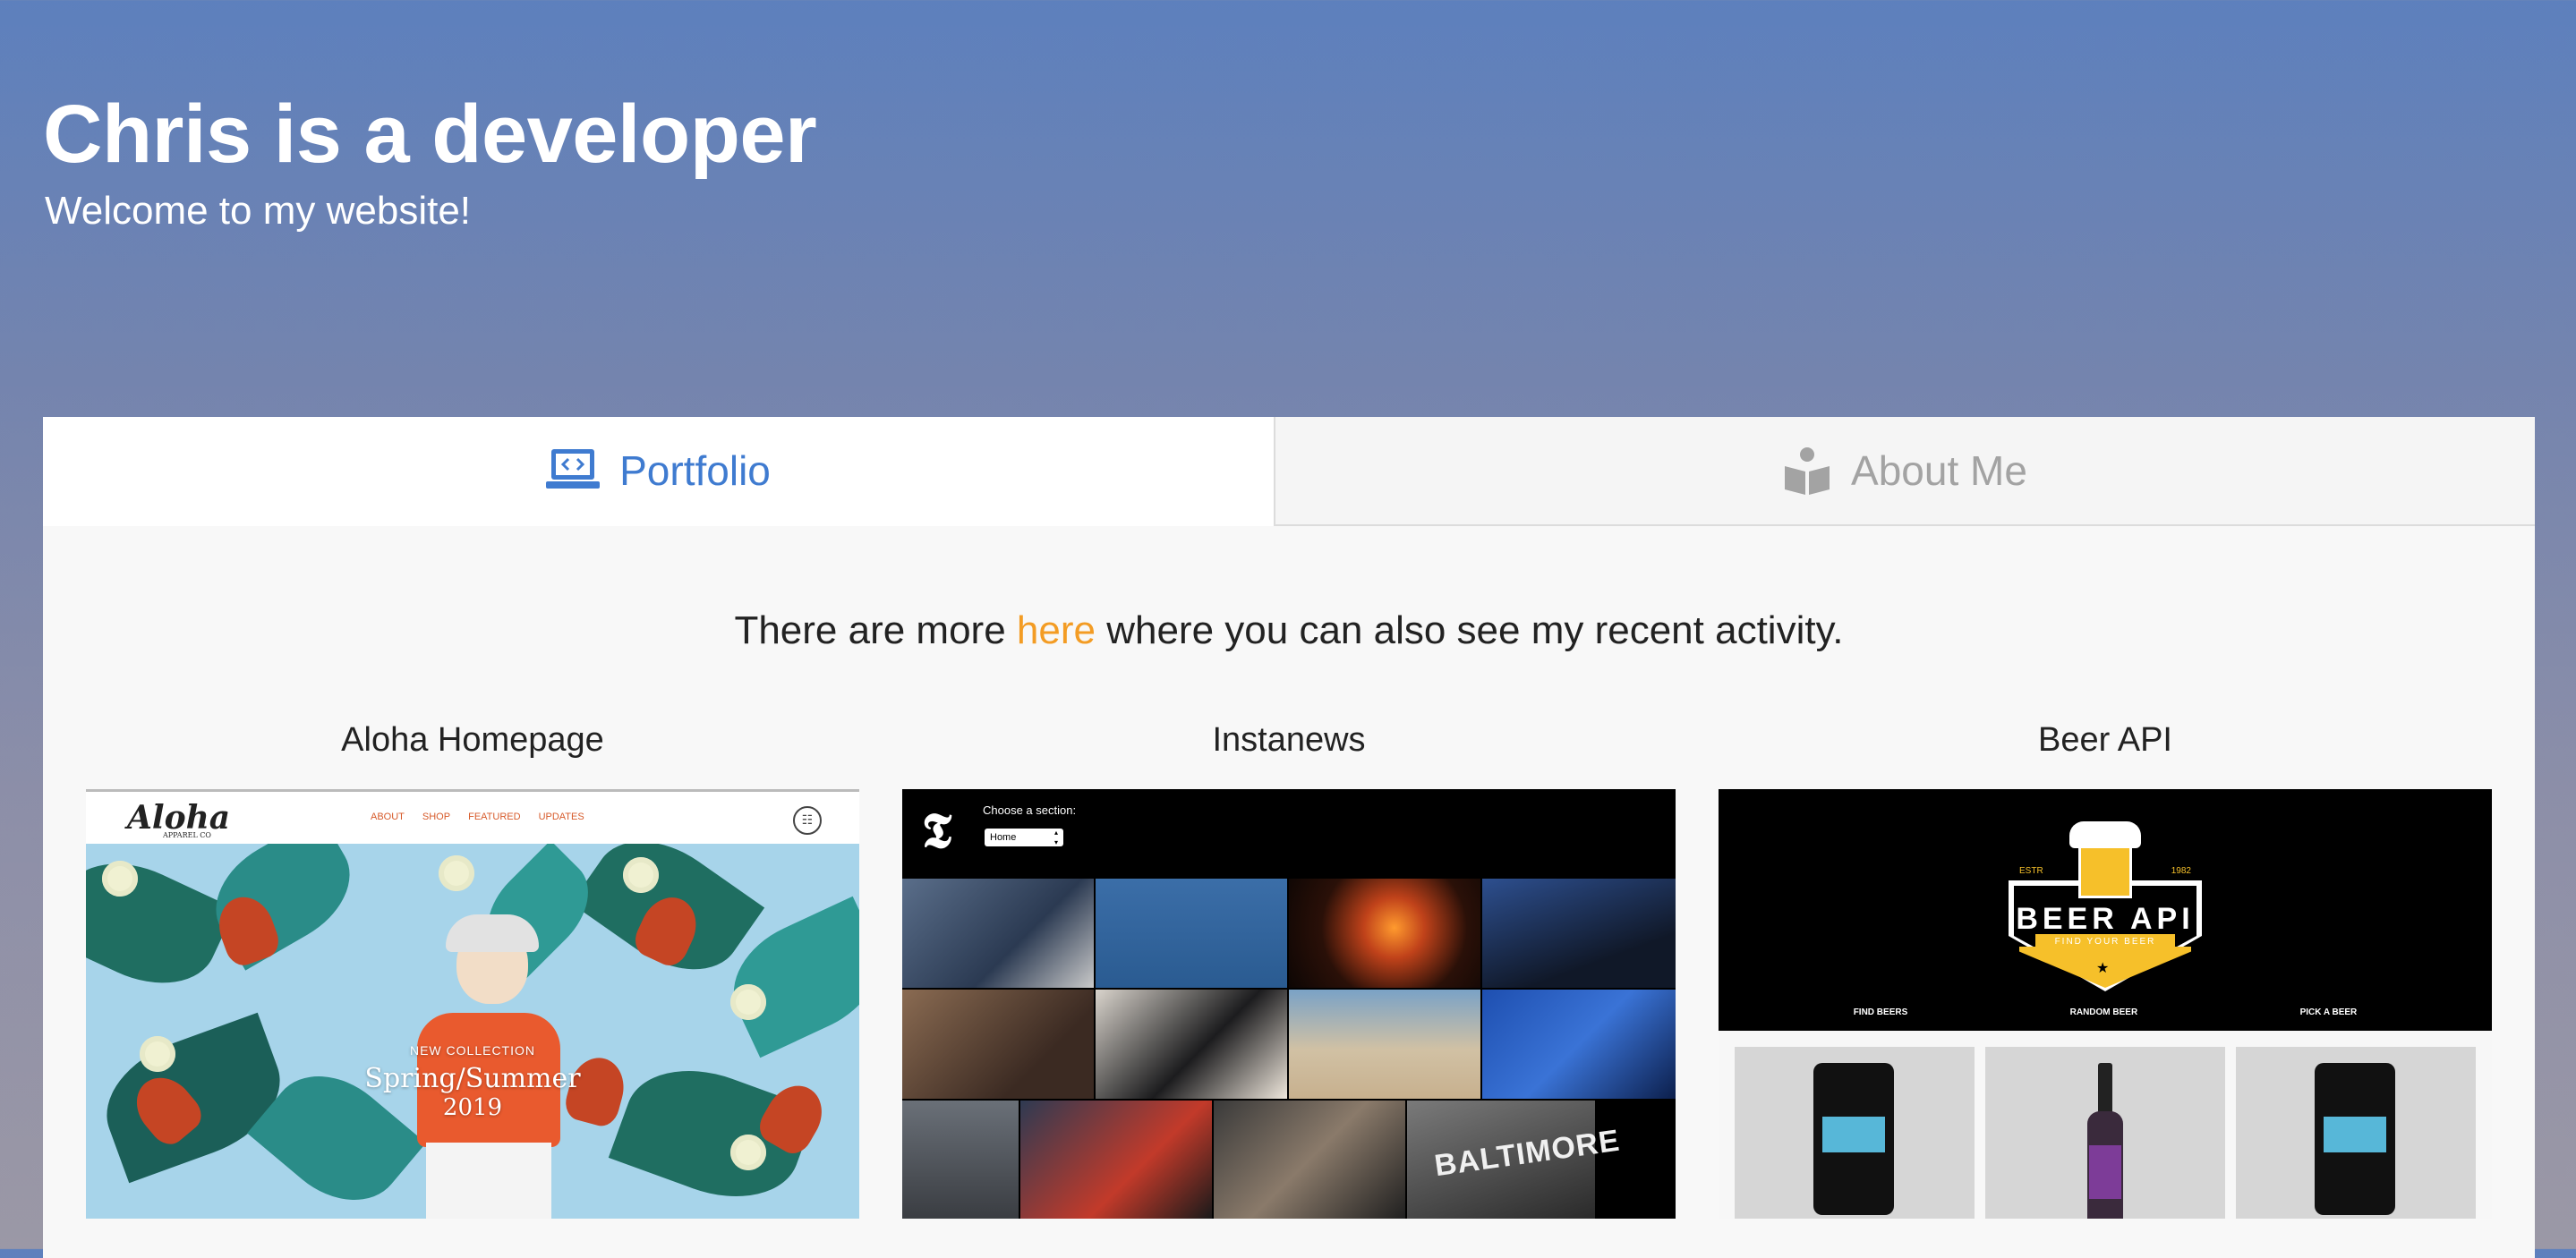  What do you see at coordinates (2105, 740) in the screenshot?
I see `project-title: Beer API` at bounding box center [2105, 740].